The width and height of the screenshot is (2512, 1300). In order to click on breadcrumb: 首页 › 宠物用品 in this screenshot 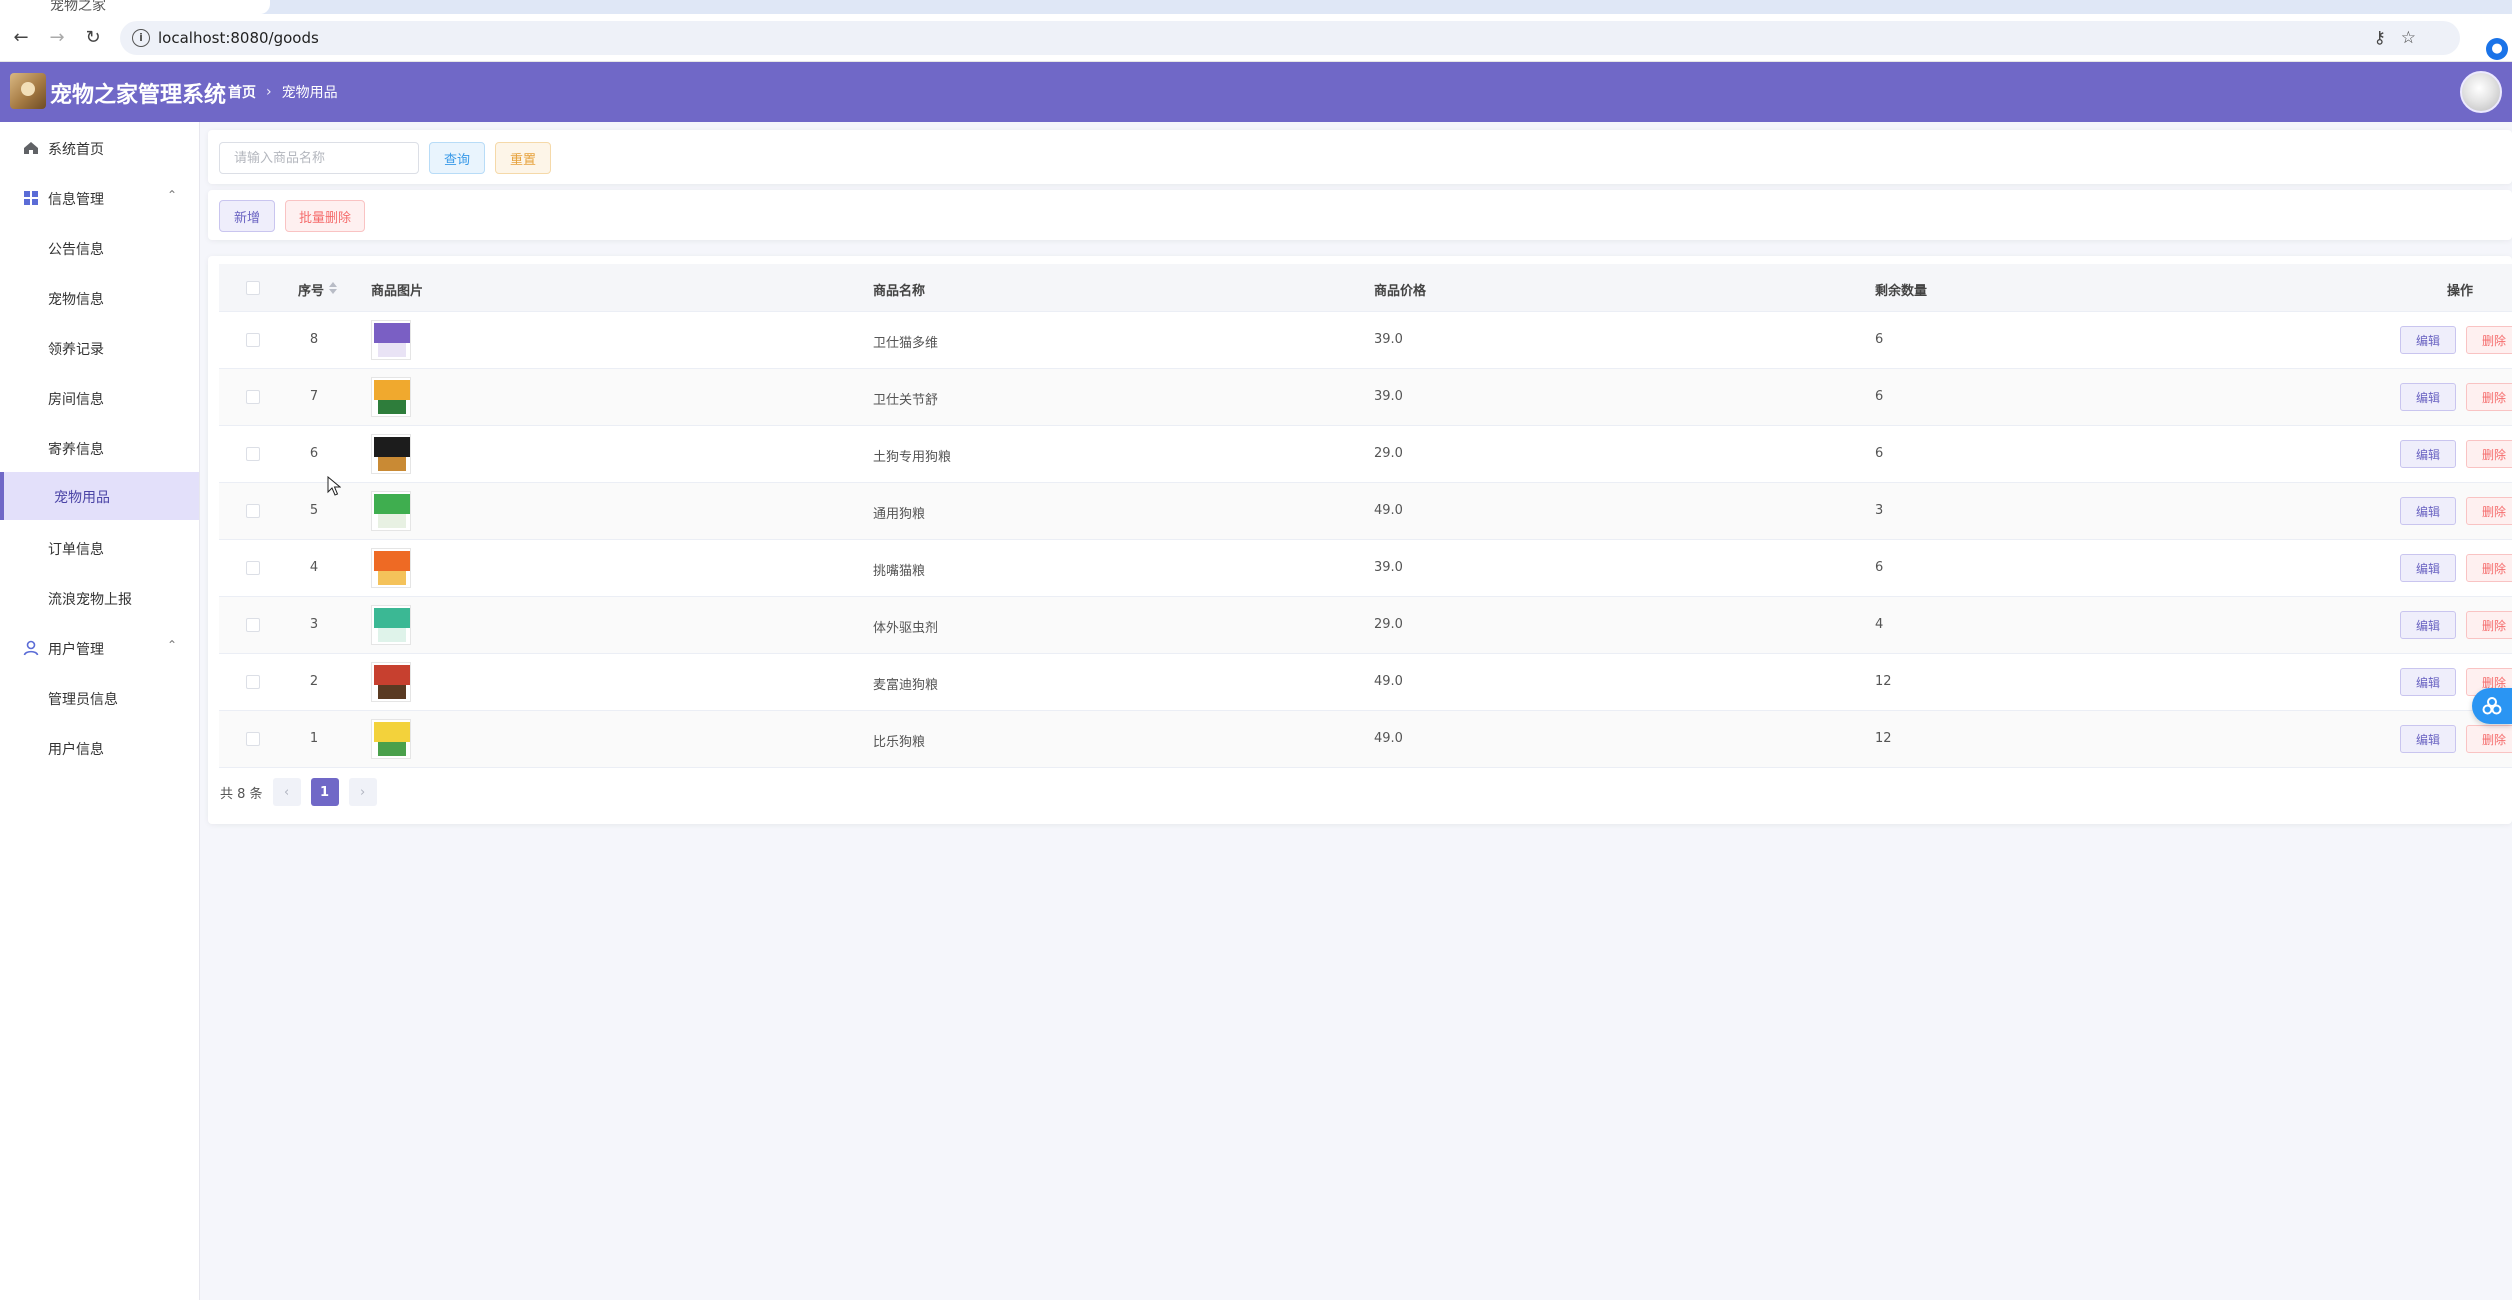, I will do `click(283, 92)`.